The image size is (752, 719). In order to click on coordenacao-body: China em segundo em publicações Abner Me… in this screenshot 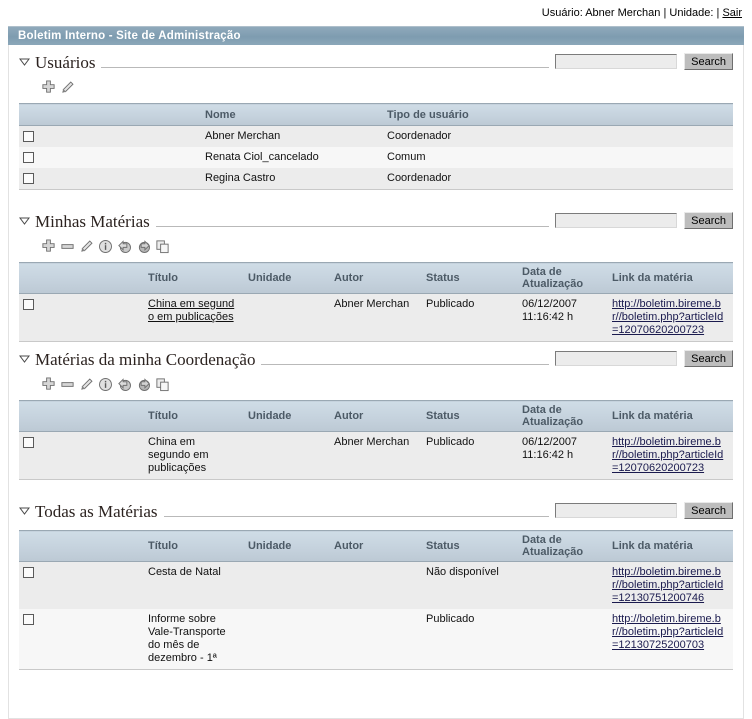, I will do `click(376, 455)`.